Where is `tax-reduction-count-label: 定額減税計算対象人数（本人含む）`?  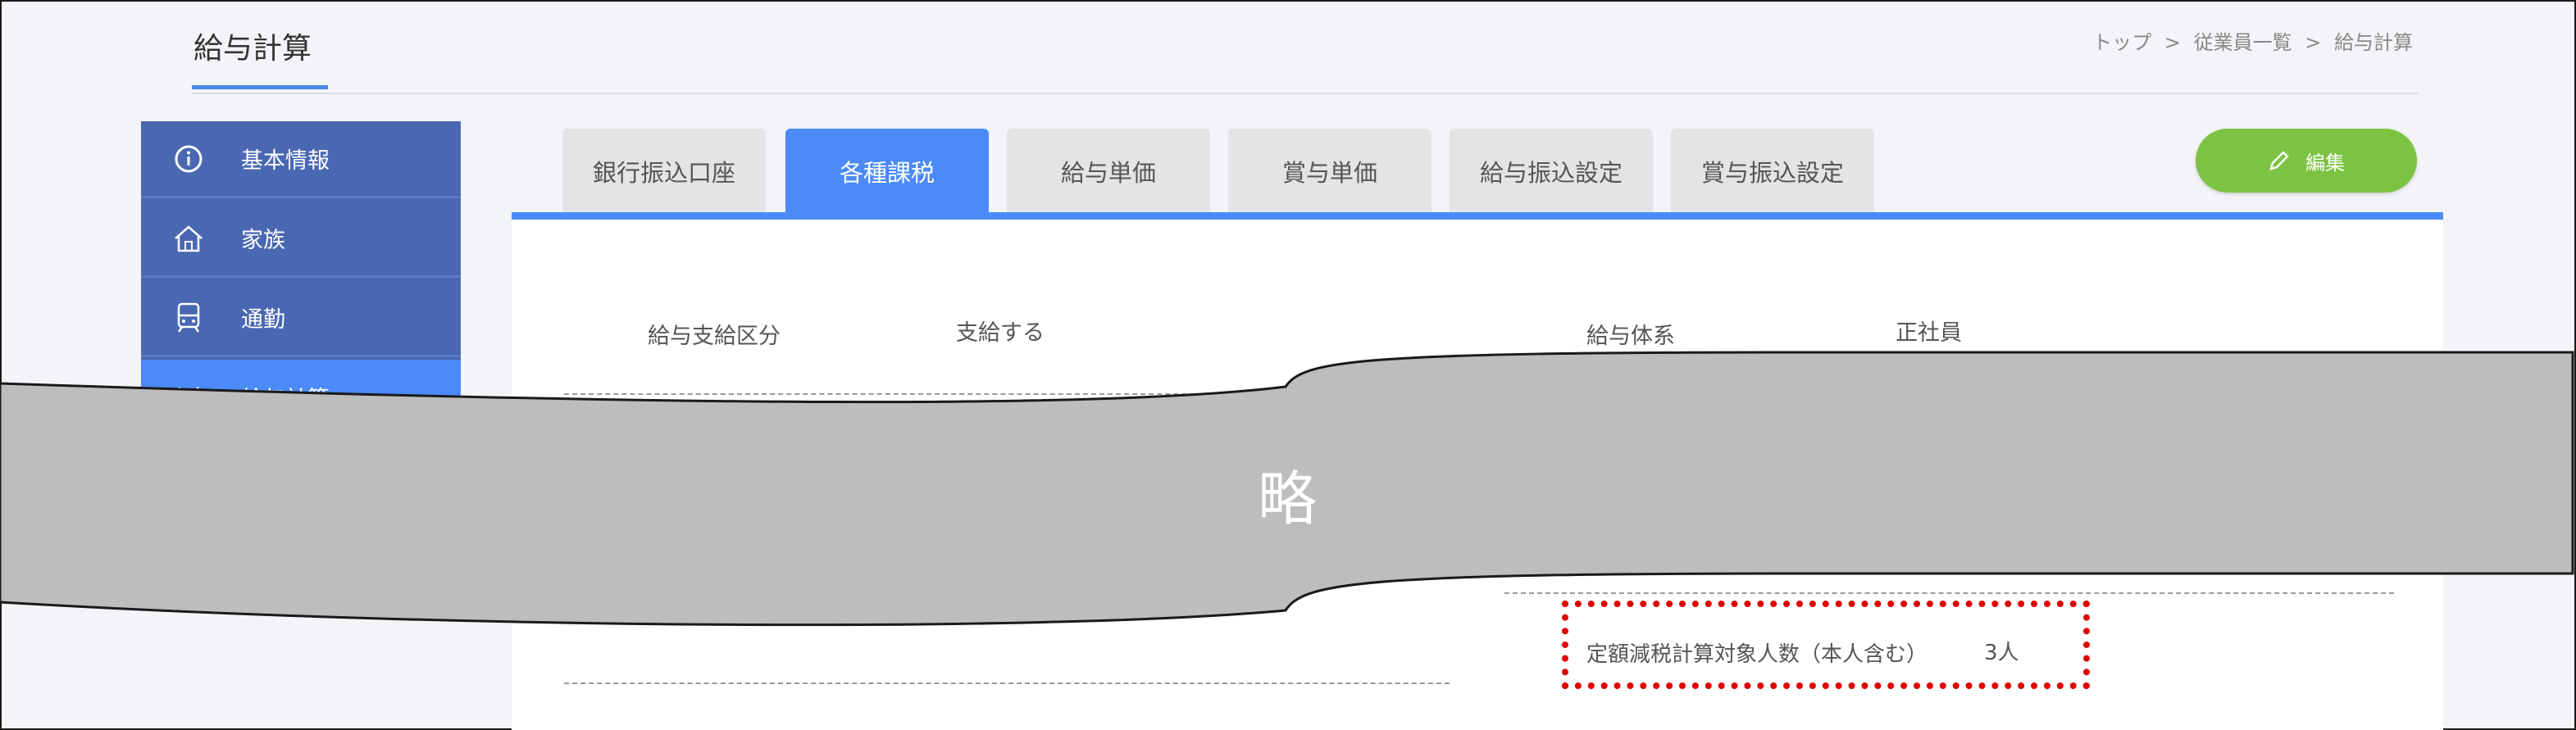
tax-reduction-count-label: 定額減税計算対象人数（本人含む） is located at coordinates (1757, 655).